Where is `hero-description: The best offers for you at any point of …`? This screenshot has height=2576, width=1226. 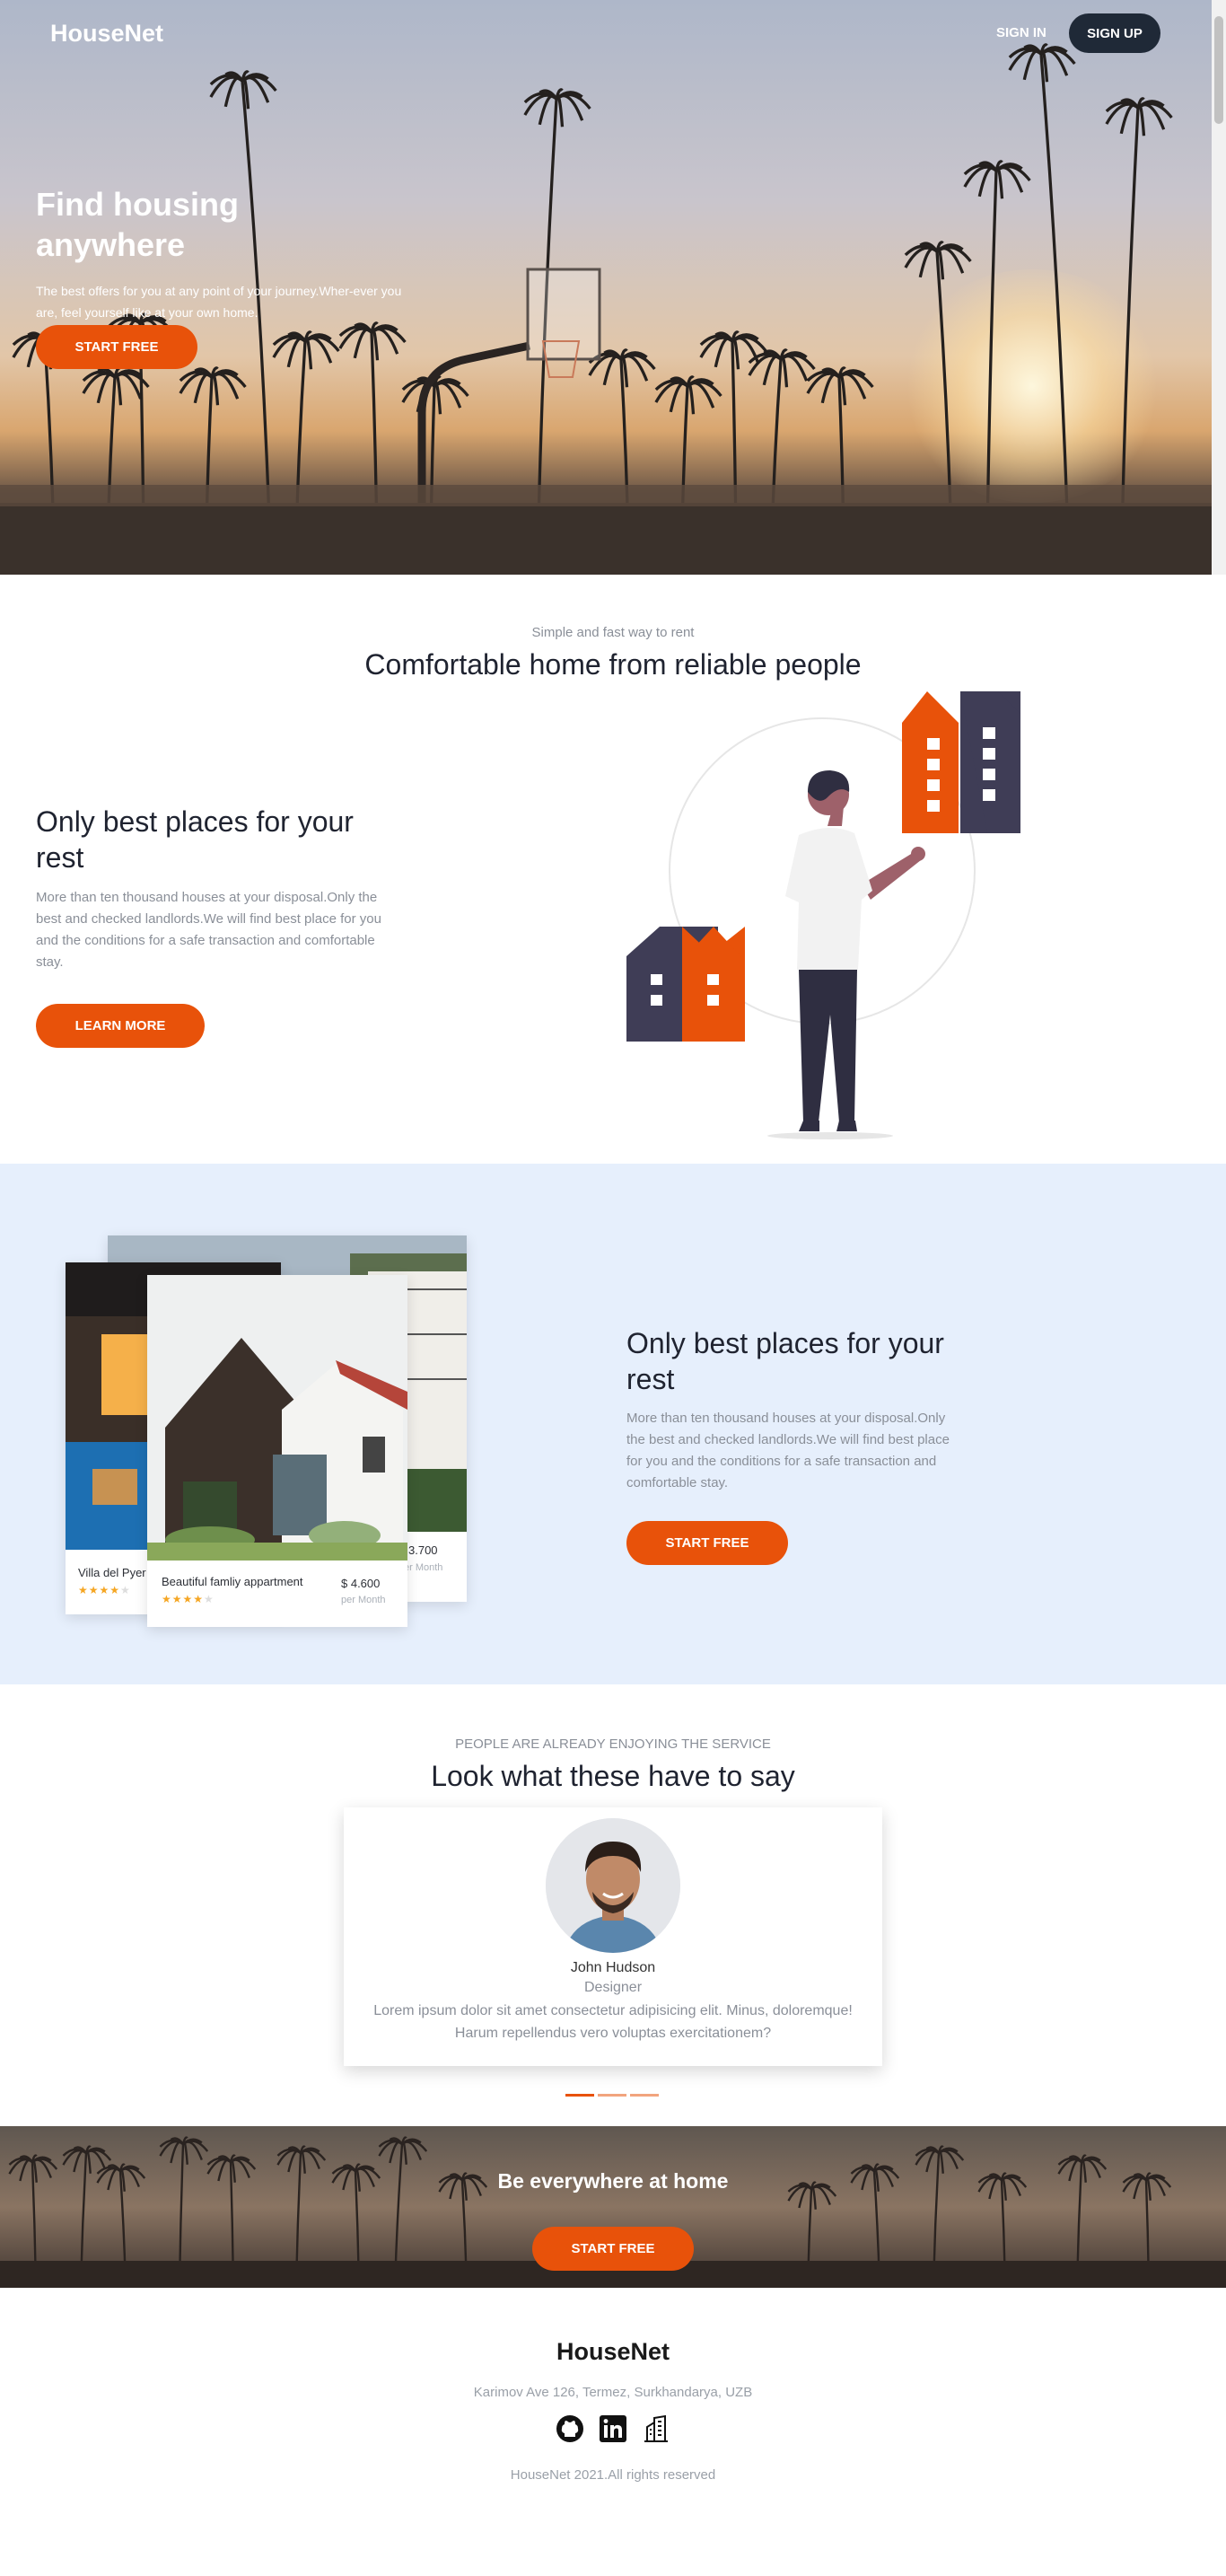 hero-description: The best offers for you at any point of … is located at coordinates (219, 302).